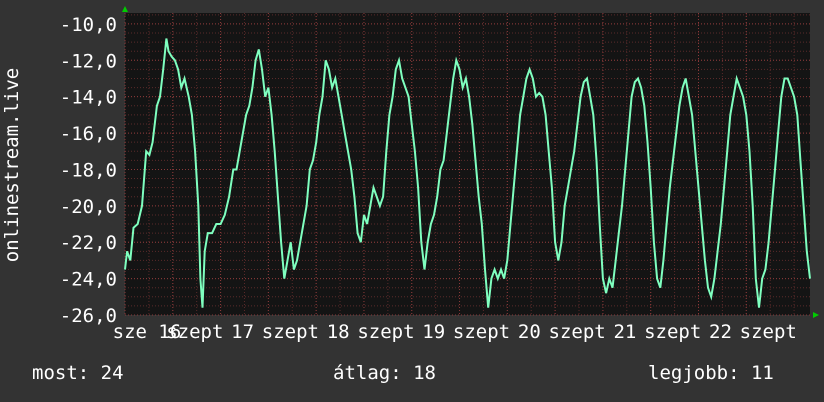 Image resolution: width=824 pixels, height=402 pixels. I want to click on stat-best: legjobb: 11, so click(711, 373).